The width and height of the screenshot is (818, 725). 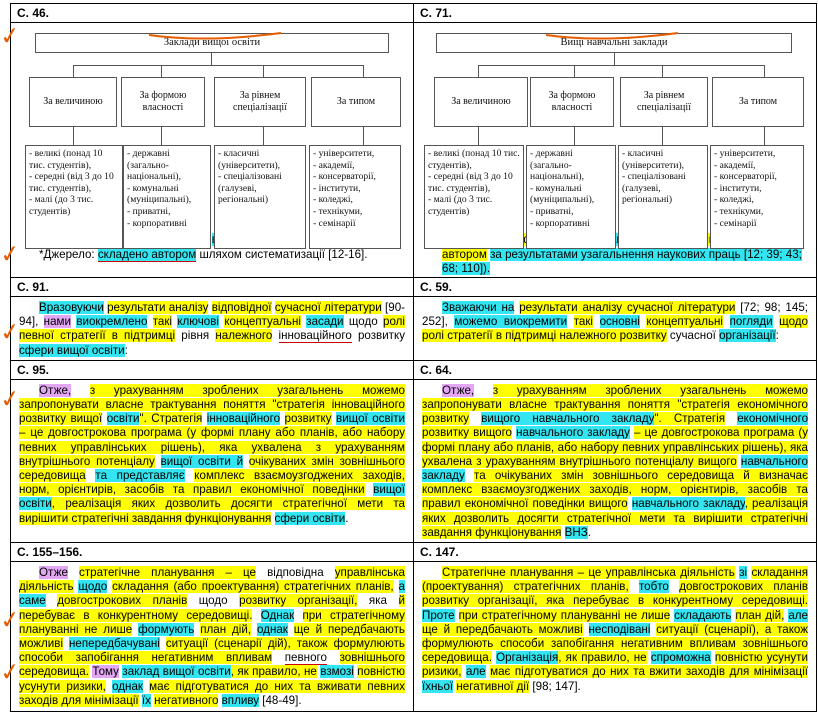 I want to click on right-diagram-category-type: За типом, so click(x=758, y=102).